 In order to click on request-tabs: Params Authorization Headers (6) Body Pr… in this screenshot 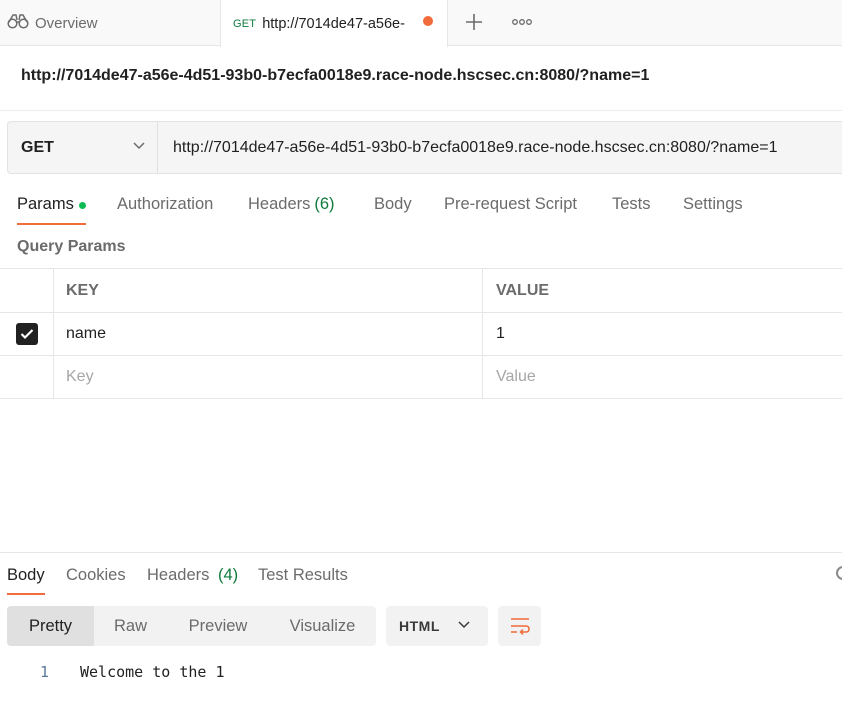, I will do `click(421, 208)`.